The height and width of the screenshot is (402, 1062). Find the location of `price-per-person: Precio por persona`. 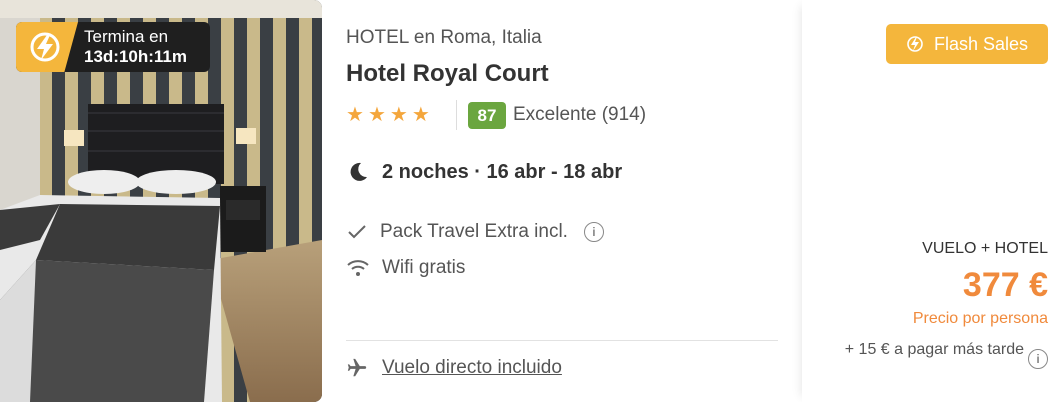

price-per-person: Precio por persona is located at coordinates (980, 318).